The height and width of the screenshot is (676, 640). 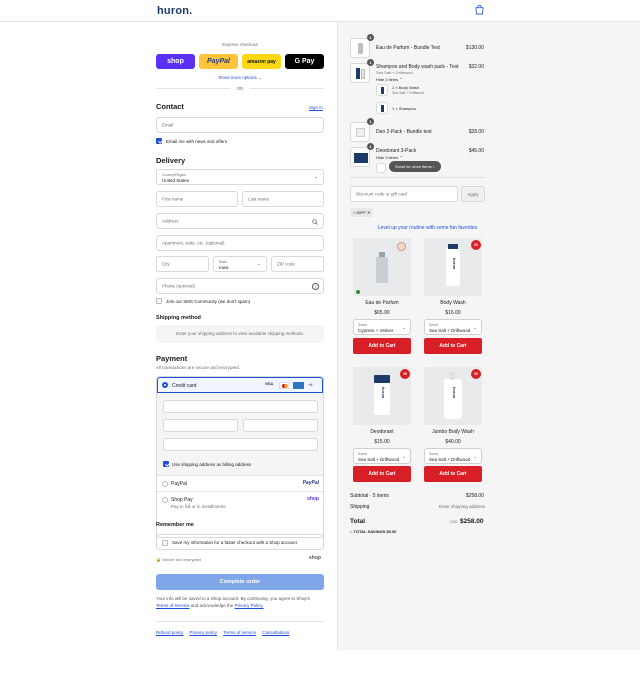 I want to click on sub-item-thumbnail, so click(x=381, y=168).